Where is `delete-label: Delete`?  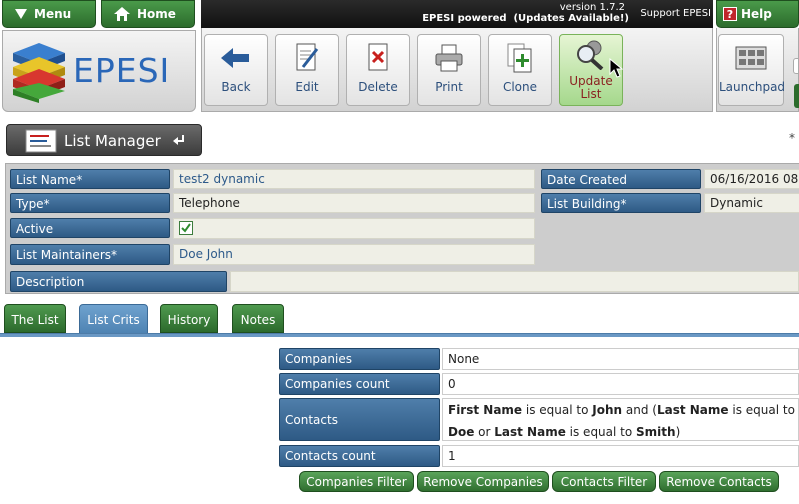
delete-label: Delete is located at coordinates (378, 87).